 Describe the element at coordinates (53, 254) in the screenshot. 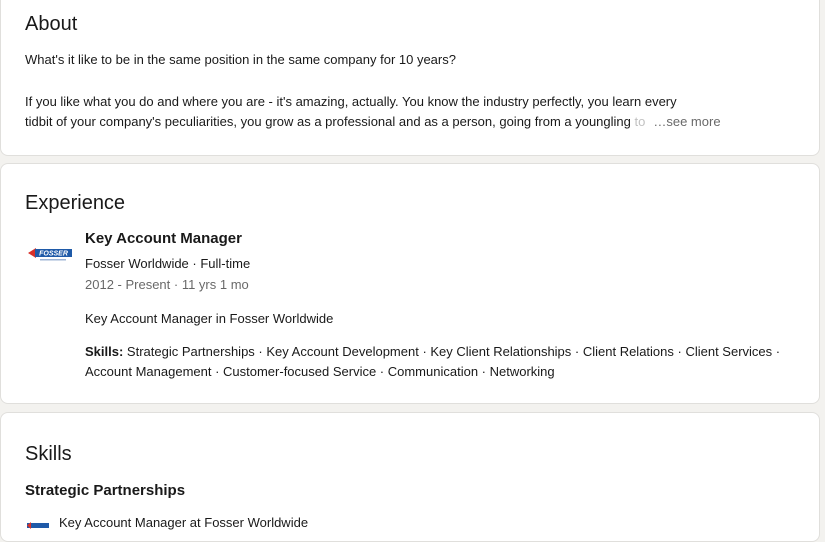

I see `logo-text: FOSSER` at that location.